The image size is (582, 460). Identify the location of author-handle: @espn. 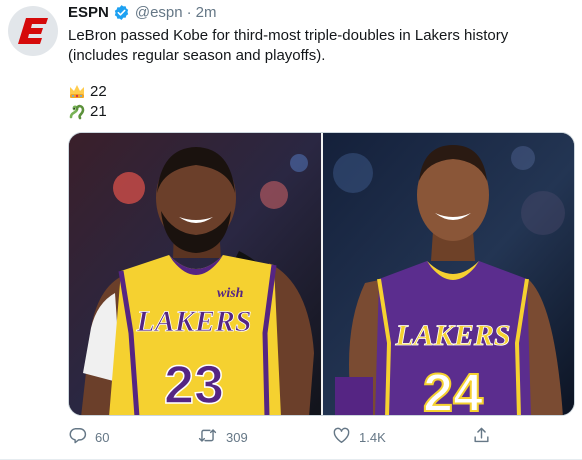
(159, 12).